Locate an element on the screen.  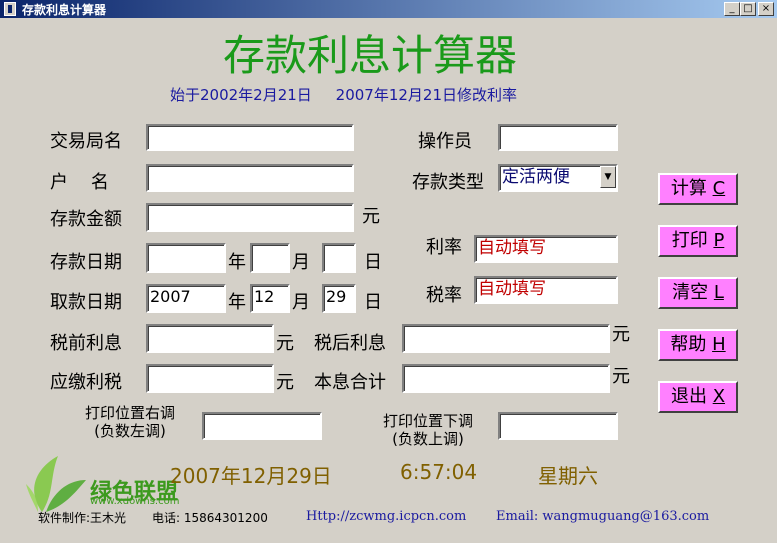
print-button: 打印 P is located at coordinates (698, 241).